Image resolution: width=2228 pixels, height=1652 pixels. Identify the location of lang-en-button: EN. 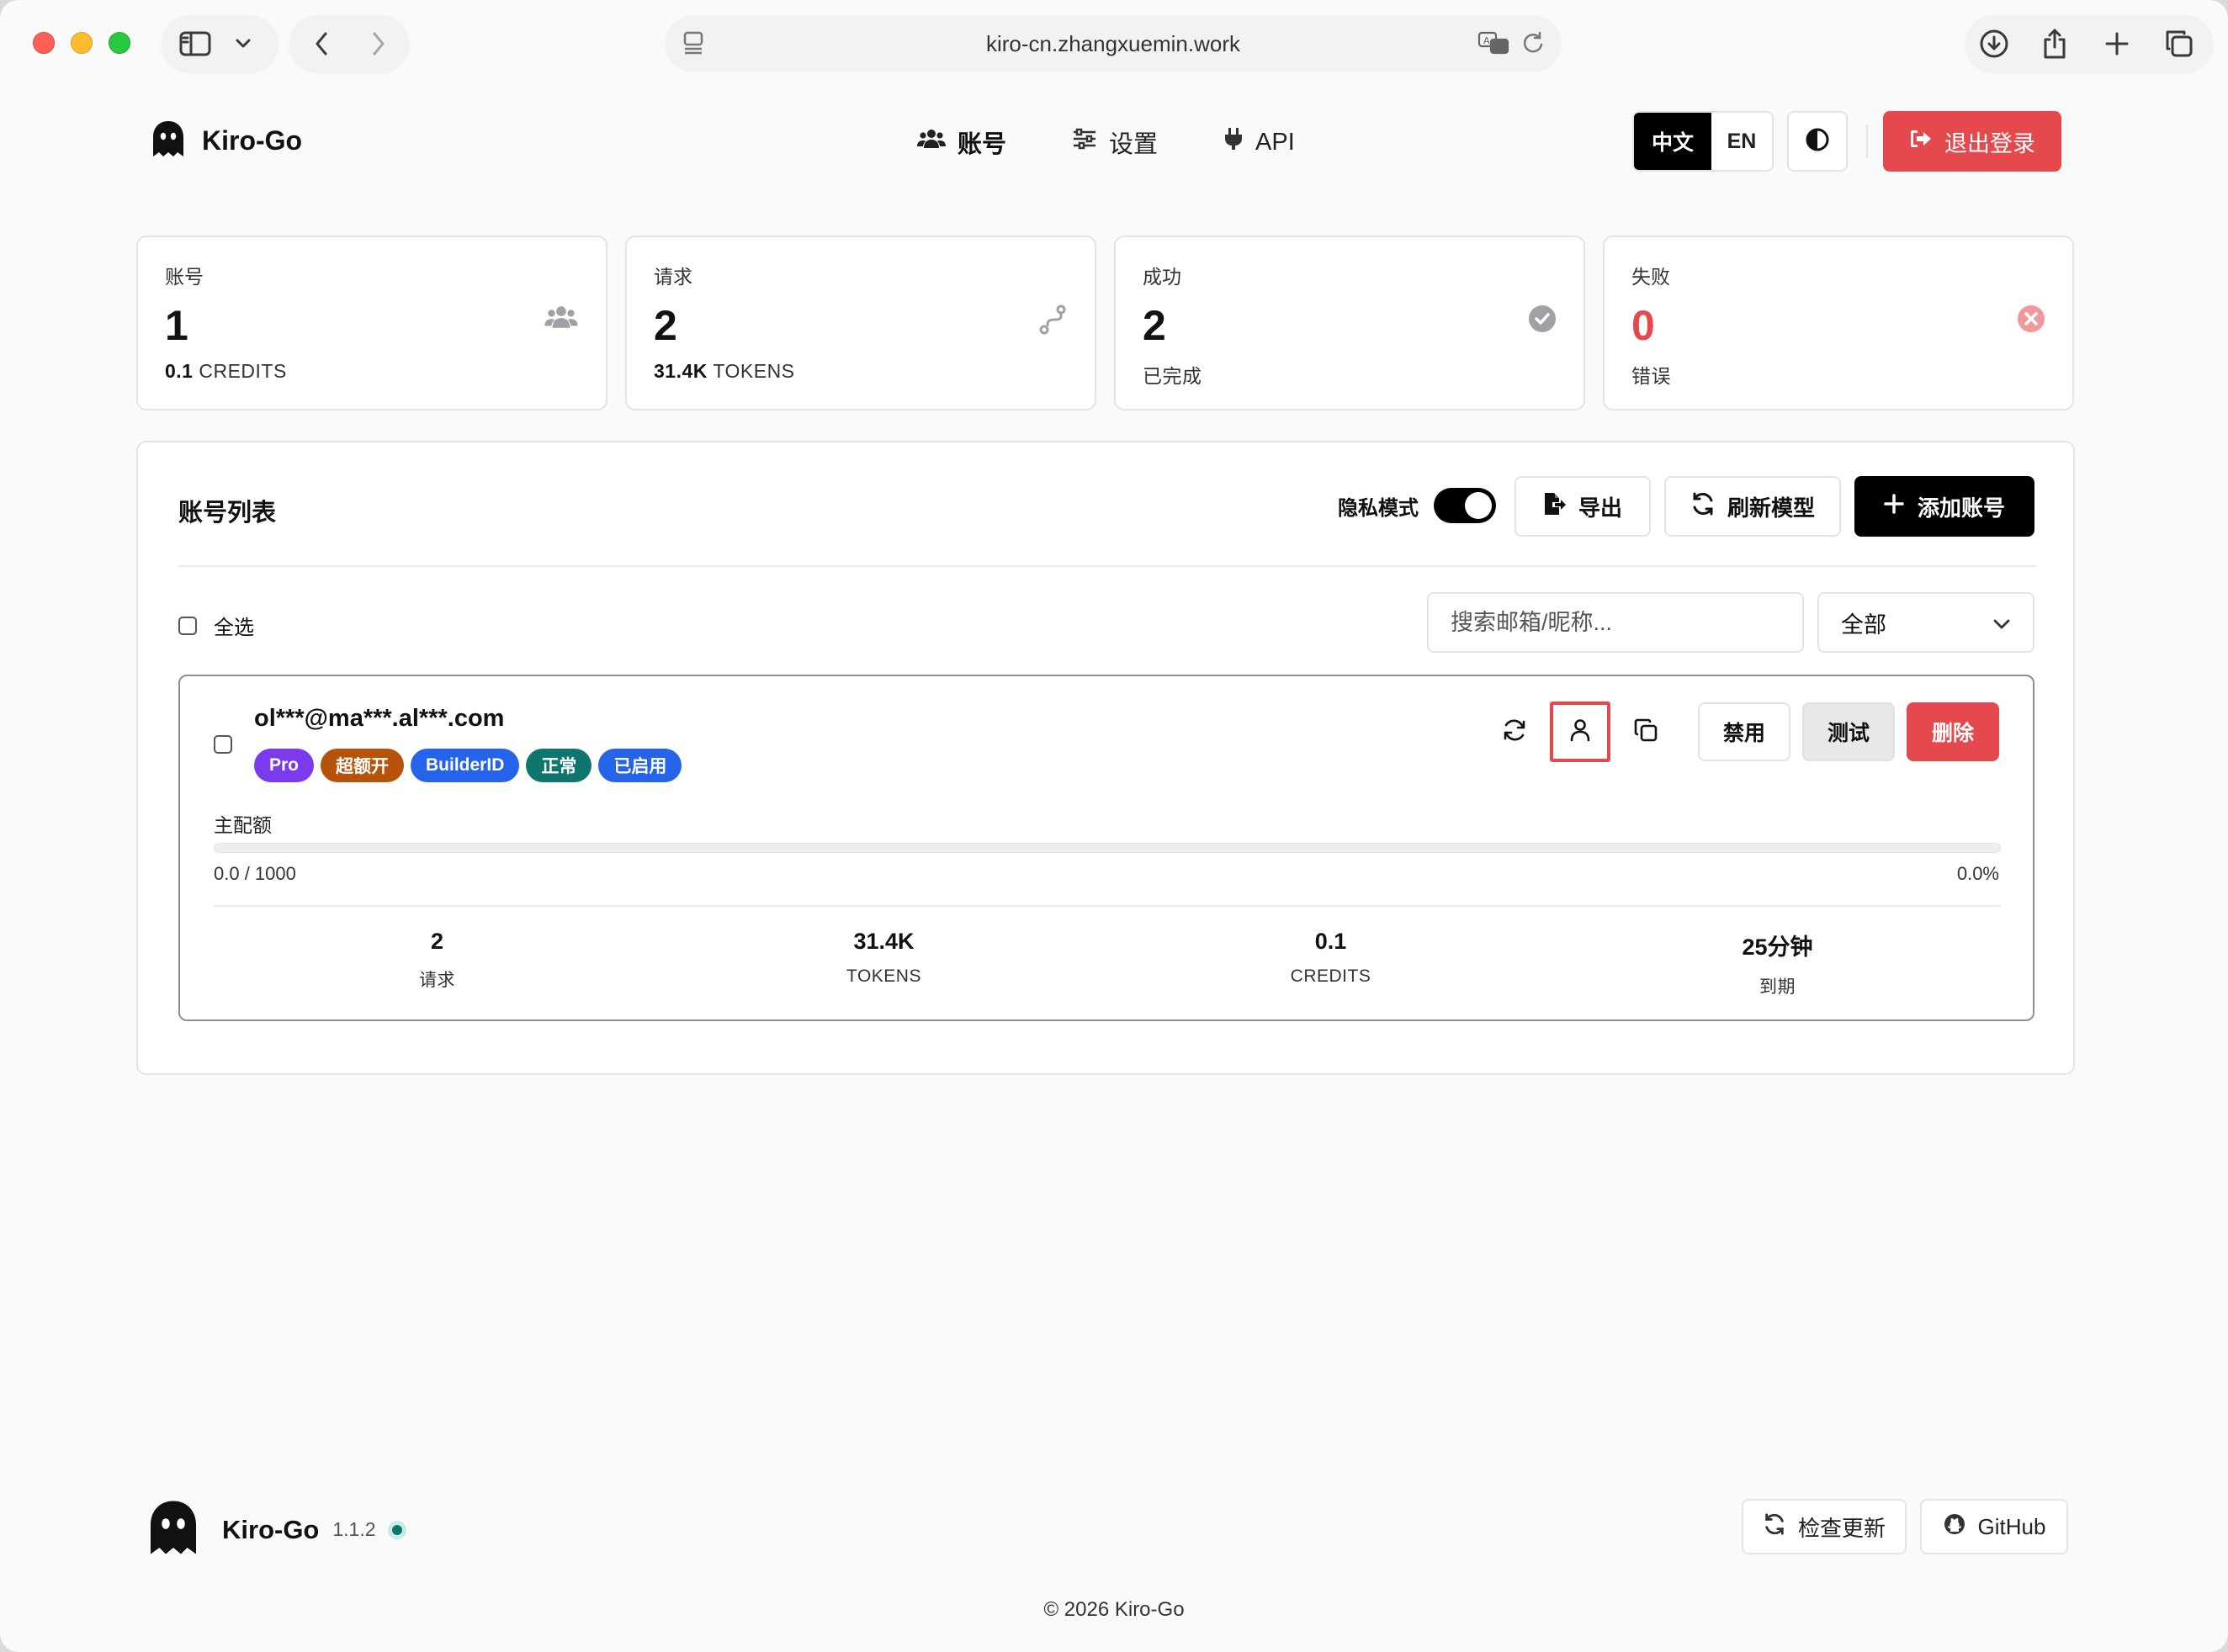
(1741, 141).